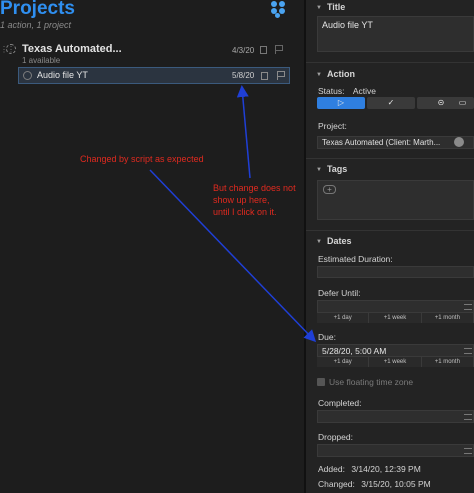 Image resolution: width=474 pixels, height=493 pixels. I want to click on defer-plus-day-button: +1 day, so click(343, 318).